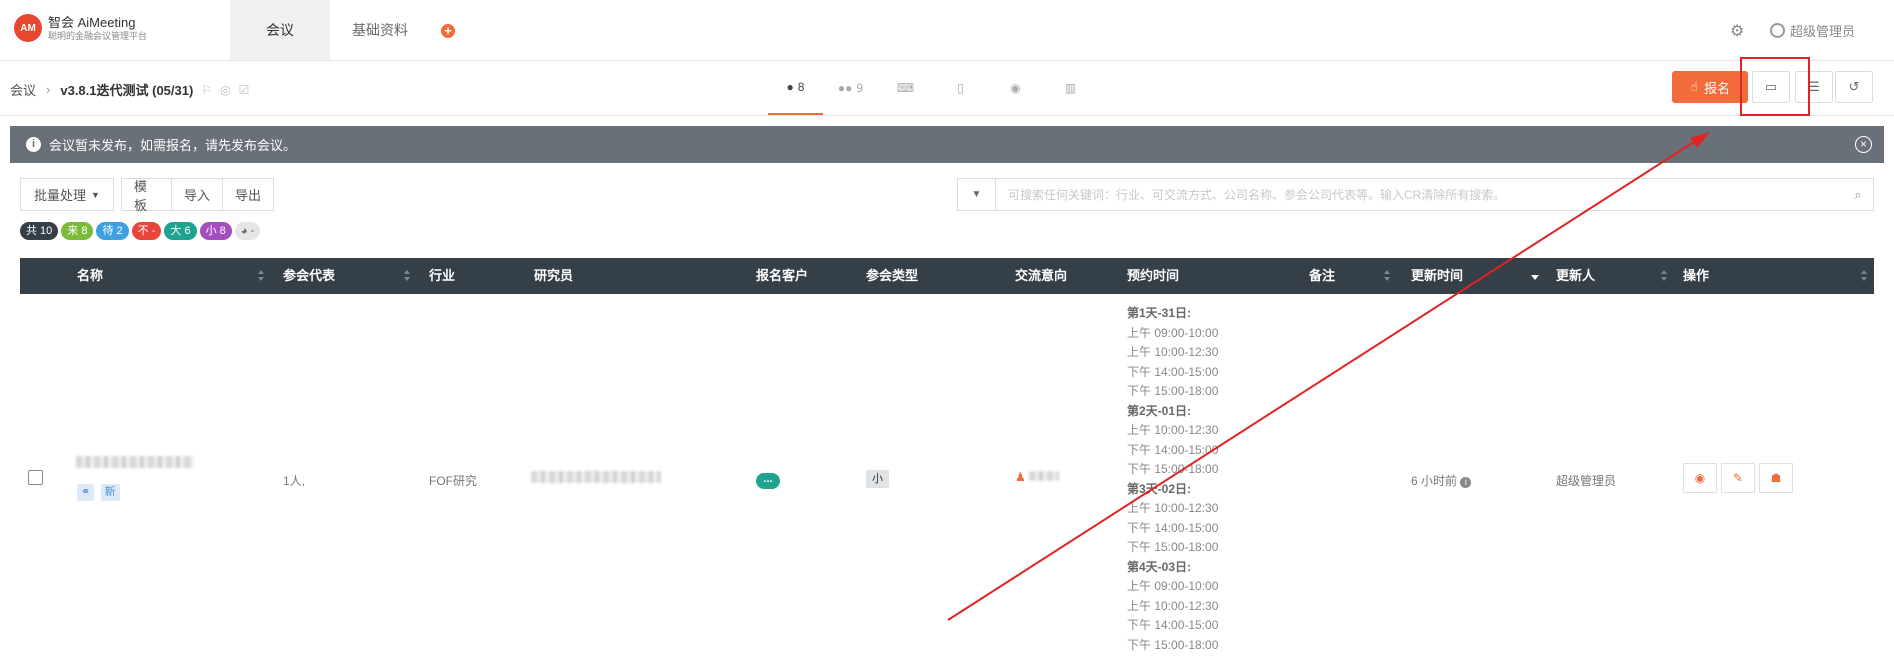 The height and width of the screenshot is (661, 1894). What do you see at coordinates (1041, 276) in the screenshot?
I see `col-intent: 交流意向` at bounding box center [1041, 276].